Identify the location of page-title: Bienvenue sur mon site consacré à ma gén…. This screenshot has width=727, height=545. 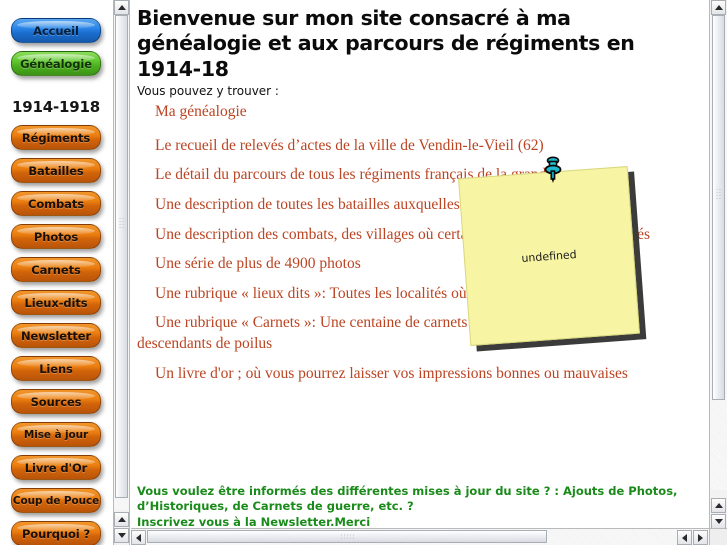
(386, 43).